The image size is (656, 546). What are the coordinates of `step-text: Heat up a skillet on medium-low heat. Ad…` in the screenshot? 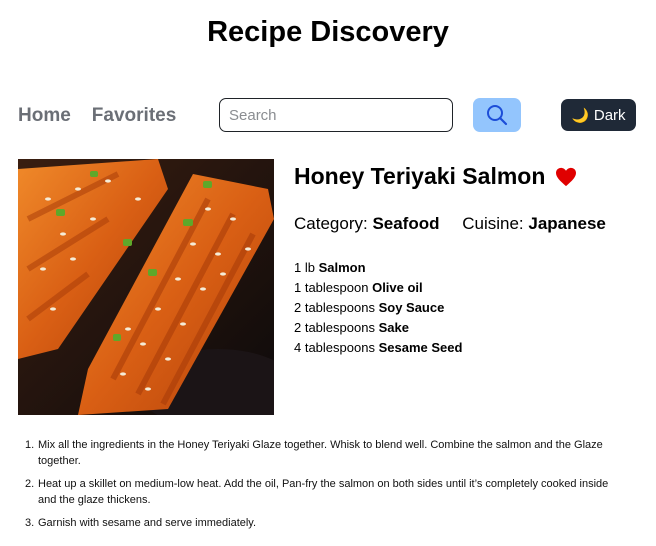 It's located at (323, 492).